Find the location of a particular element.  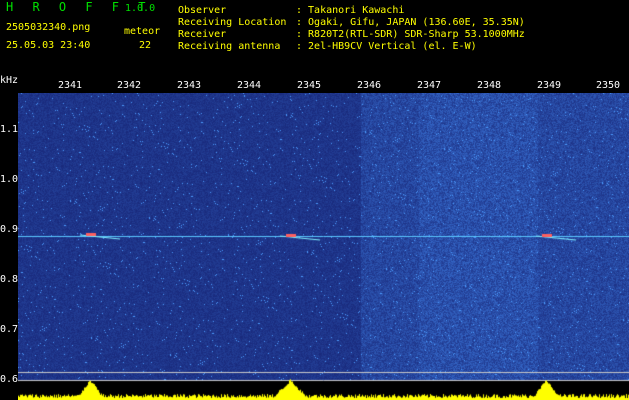

filename-label: 2505032340.png is located at coordinates (48, 27).